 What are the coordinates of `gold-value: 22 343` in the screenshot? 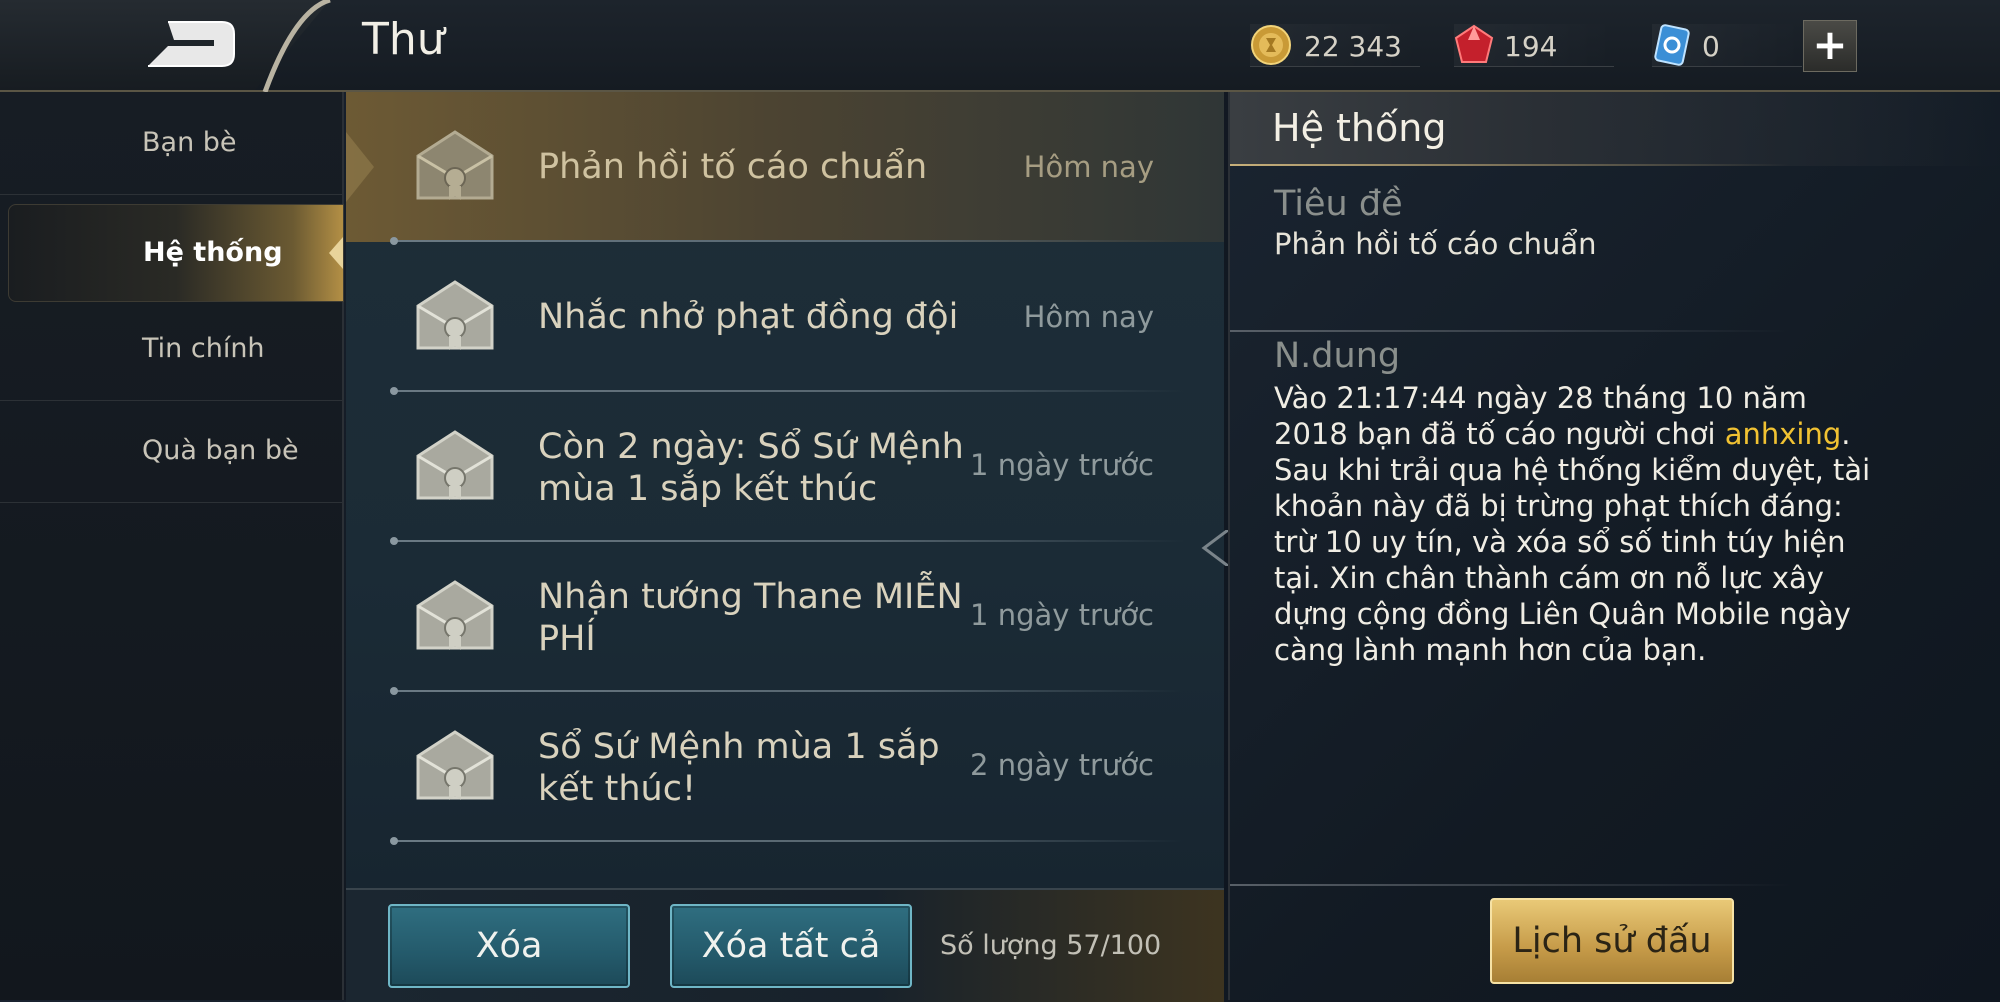 It's located at (1353, 46).